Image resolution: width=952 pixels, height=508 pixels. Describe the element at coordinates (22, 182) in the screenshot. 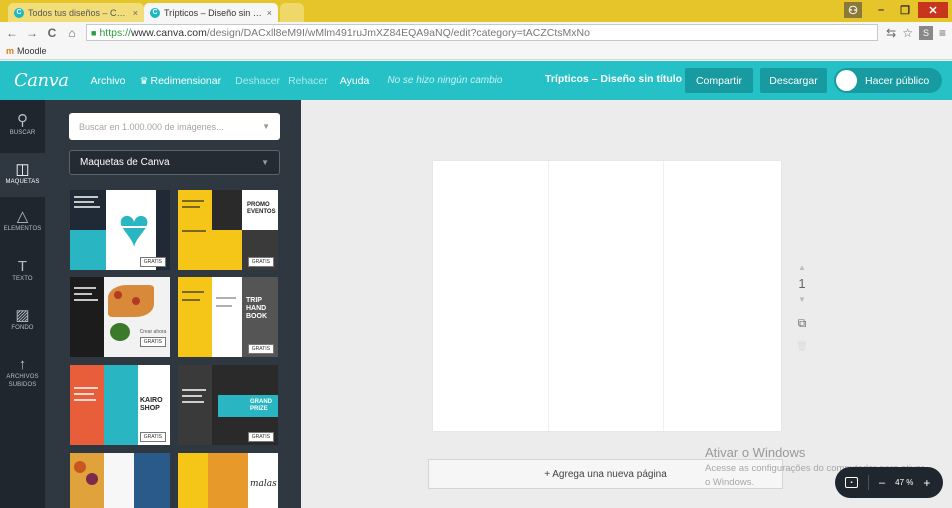

I see `sidebar-item-label: MAQUETAS` at that location.